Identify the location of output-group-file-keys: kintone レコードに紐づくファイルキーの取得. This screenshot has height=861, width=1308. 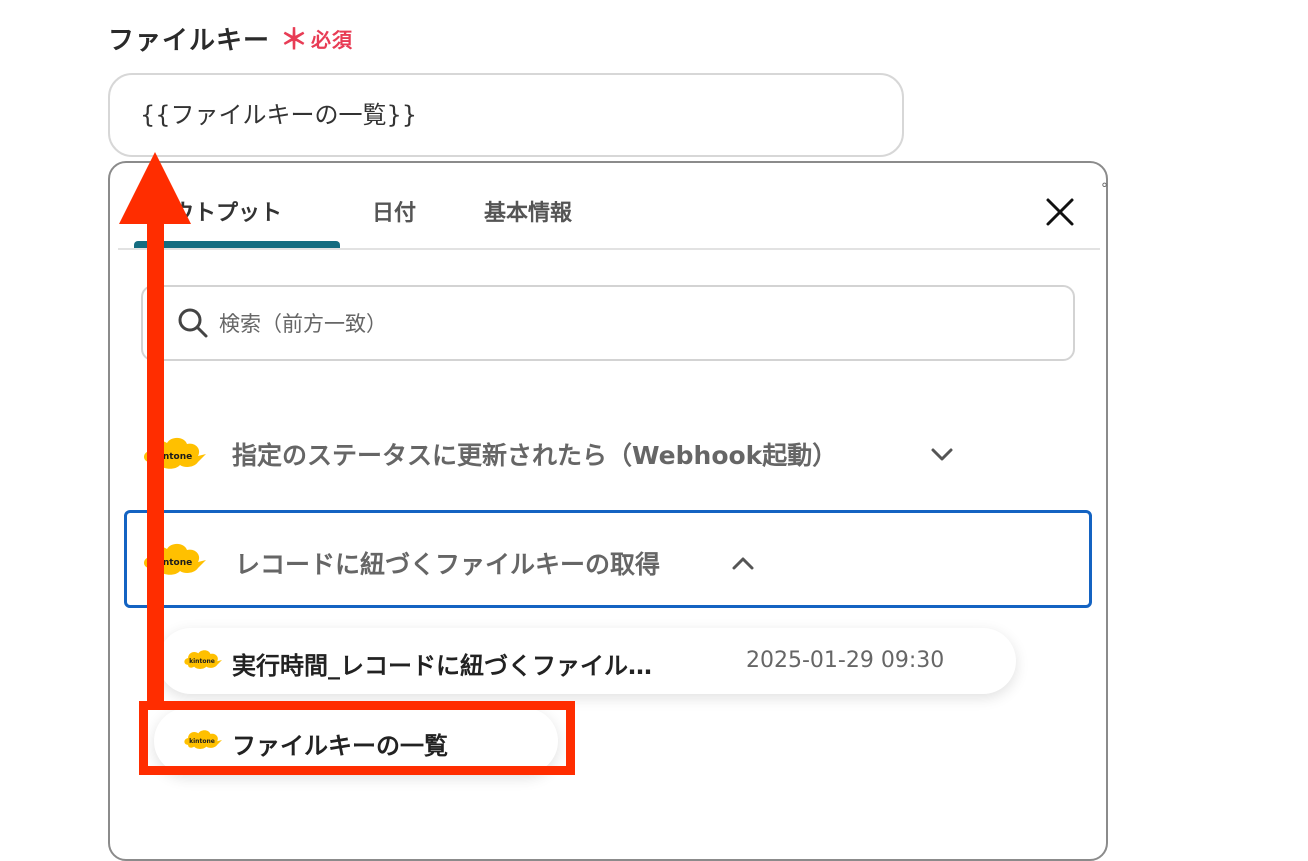
(608, 559).